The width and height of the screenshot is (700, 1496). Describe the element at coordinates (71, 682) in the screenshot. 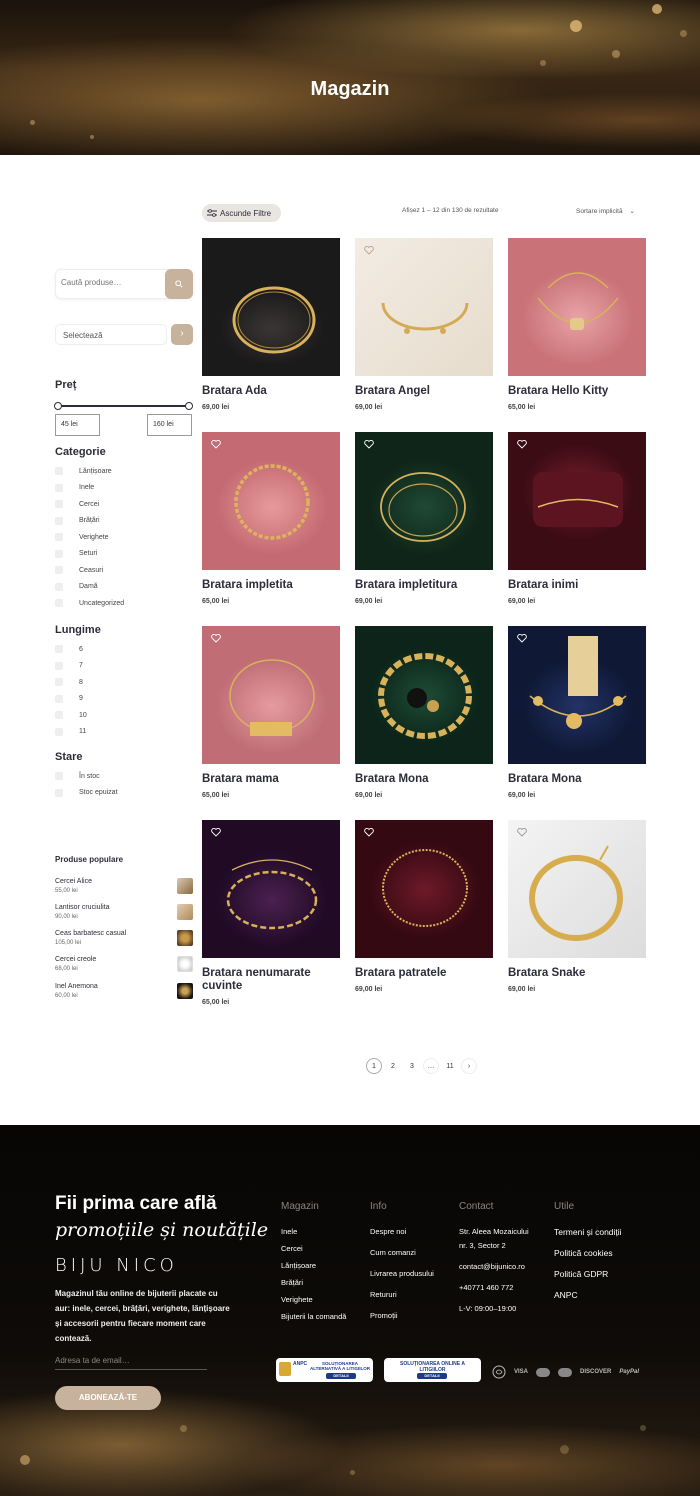

I see `length-option: 8` at that location.